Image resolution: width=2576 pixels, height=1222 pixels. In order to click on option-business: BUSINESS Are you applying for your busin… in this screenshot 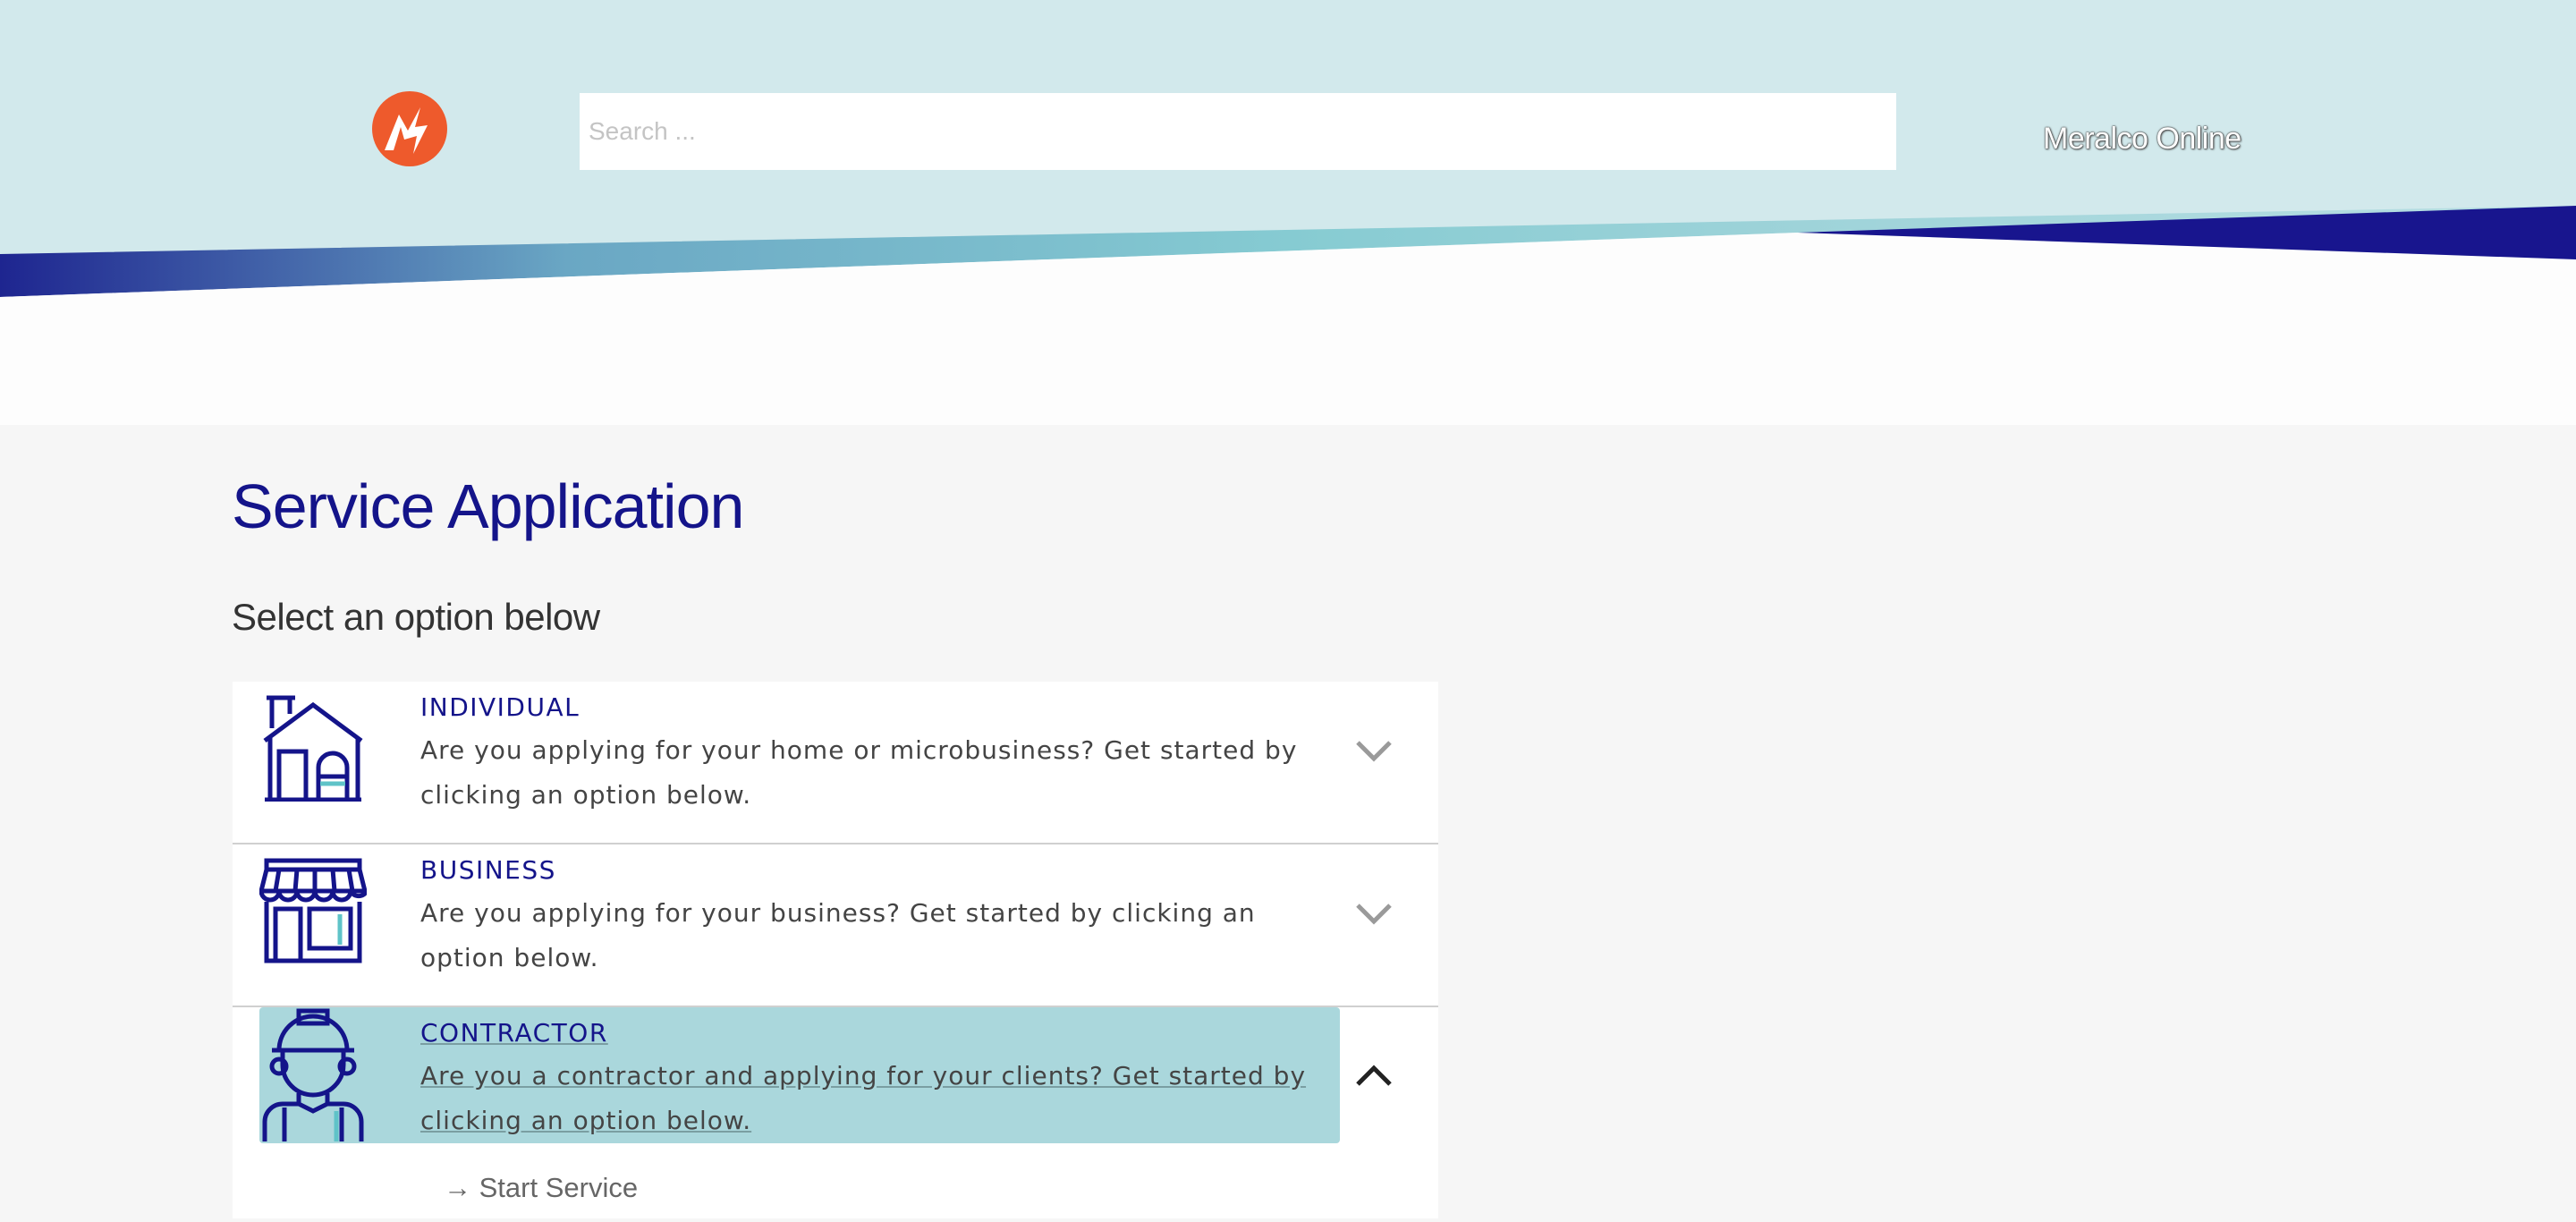, I will do `click(835, 925)`.